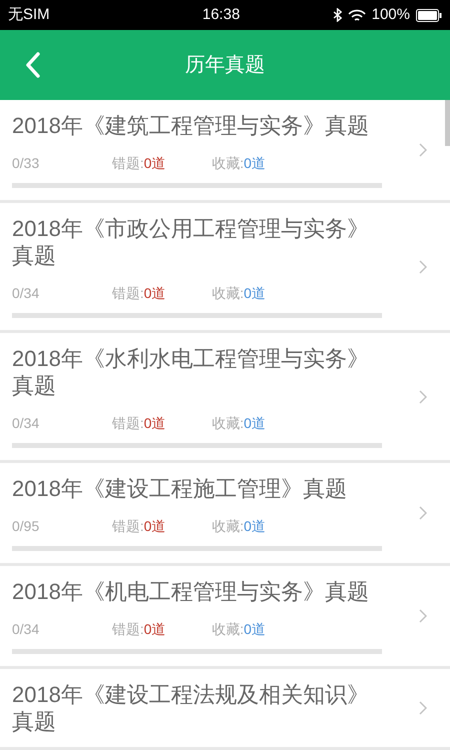 This screenshot has width=450, height=750. What do you see at coordinates (337, 15) in the screenshot?
I see `bluetooth-icon` at bounding box center [337, 15].